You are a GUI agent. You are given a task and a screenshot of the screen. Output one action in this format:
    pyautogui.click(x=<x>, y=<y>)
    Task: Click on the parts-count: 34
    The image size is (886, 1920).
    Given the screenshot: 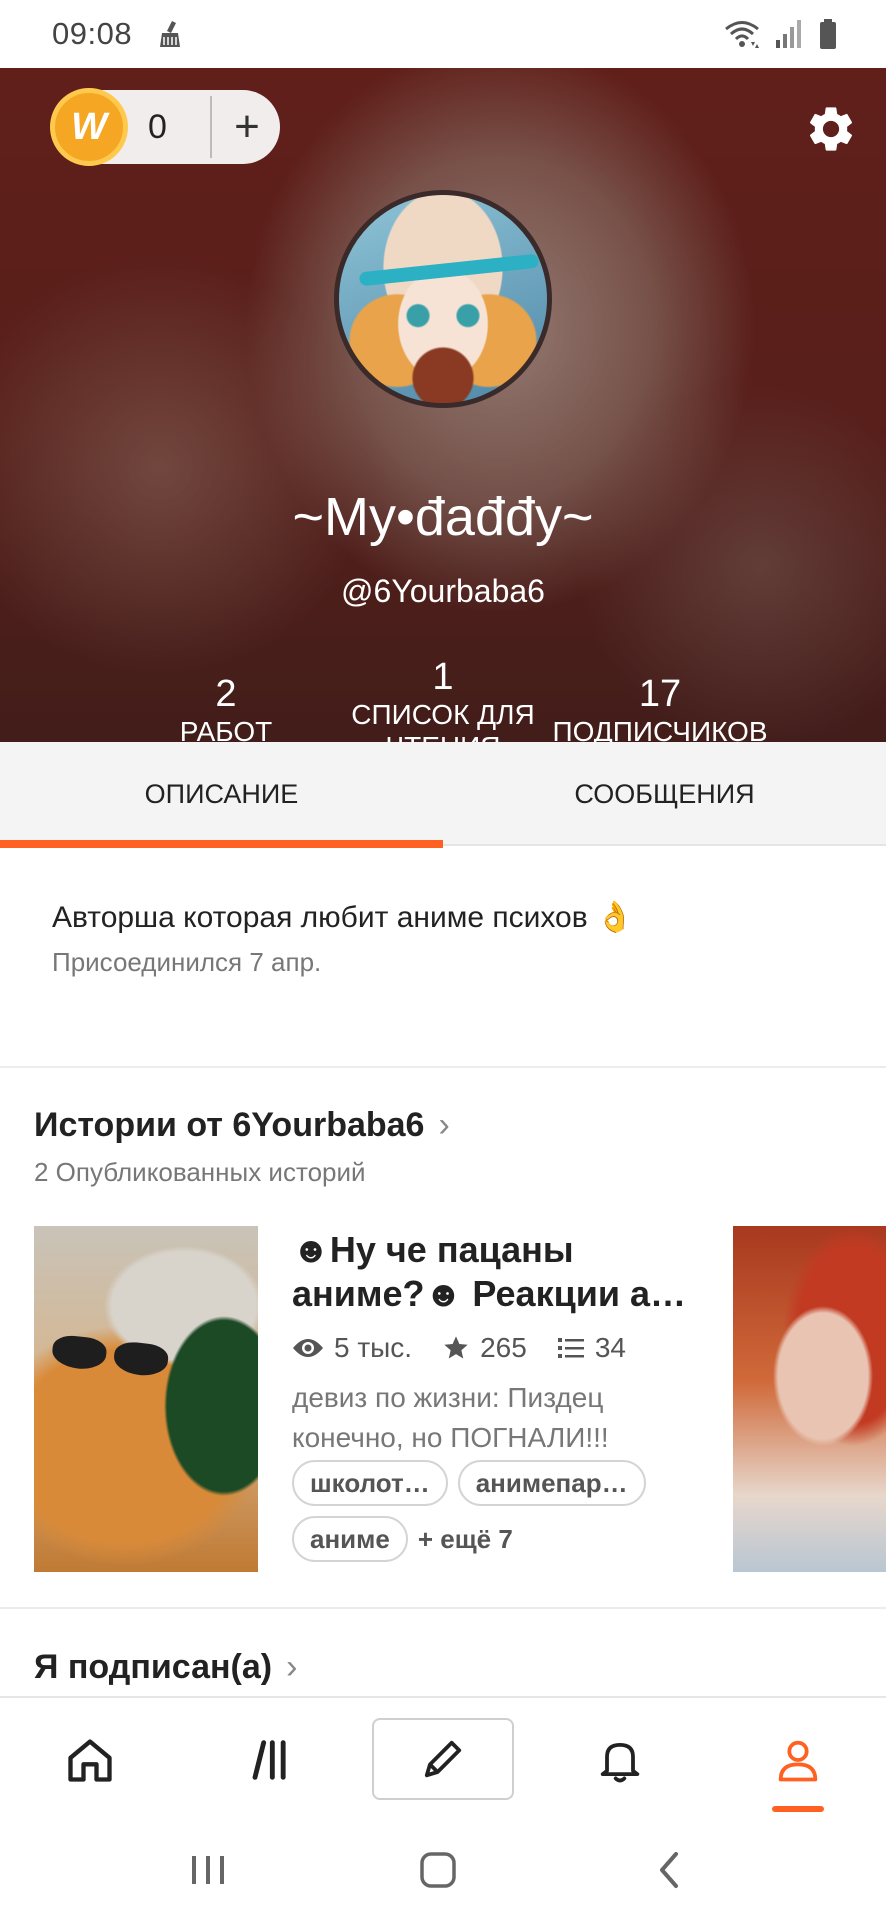 What is the action you would take?
    pyautogui.click(x=610, y=1347)
    